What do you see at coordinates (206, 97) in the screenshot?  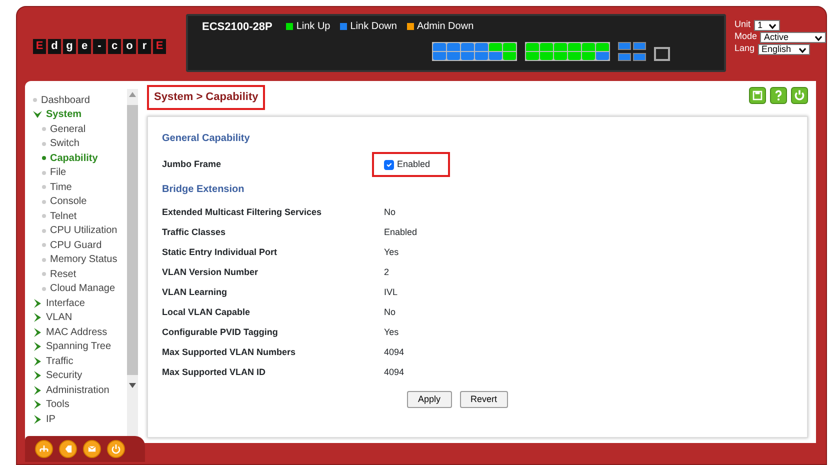 I see `breadcrumb: System > Capability` at bounding box center [206, 97].